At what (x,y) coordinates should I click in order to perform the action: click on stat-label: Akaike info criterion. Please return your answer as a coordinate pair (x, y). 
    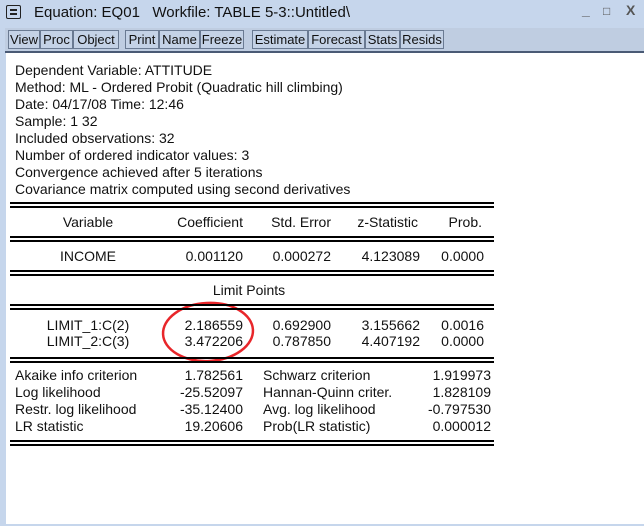
    Looking at the image, I should click on (76, 375).